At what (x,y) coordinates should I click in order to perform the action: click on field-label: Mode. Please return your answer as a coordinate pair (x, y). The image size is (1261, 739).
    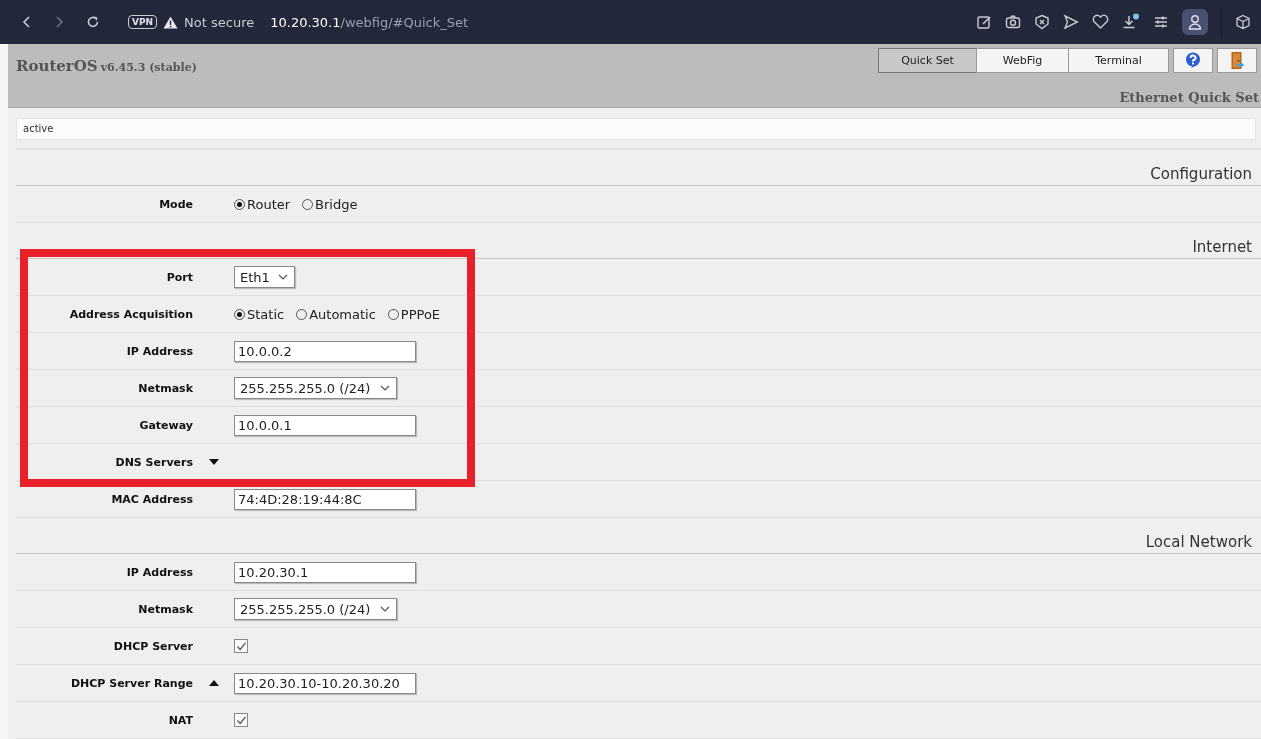
    Looking at the image, I should click on (176, 204).